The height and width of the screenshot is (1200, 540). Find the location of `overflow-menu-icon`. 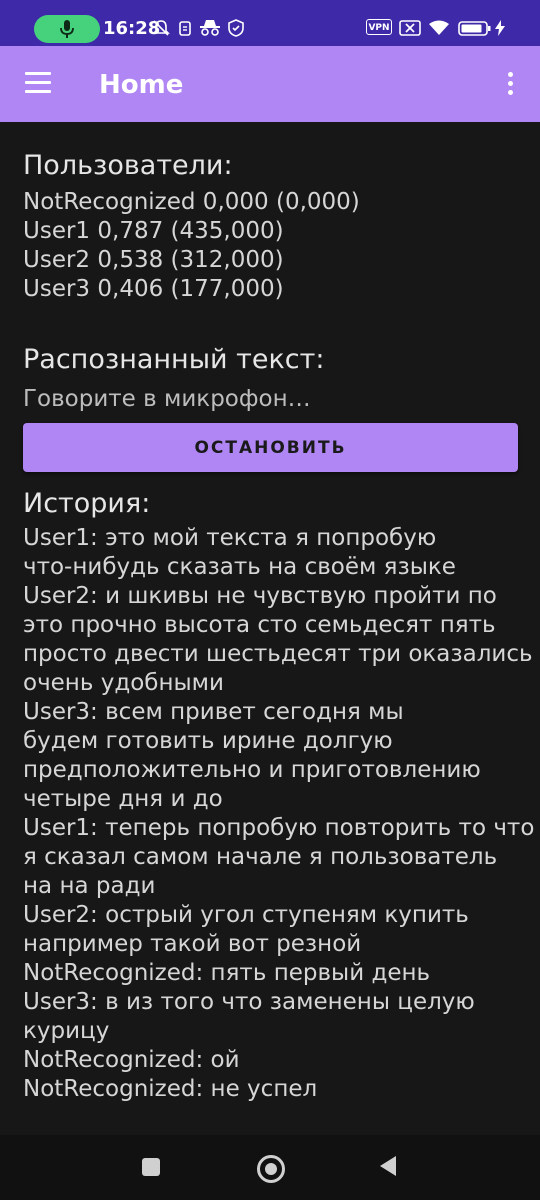

overflow-menu-icon is located at coordinates (510, 85).